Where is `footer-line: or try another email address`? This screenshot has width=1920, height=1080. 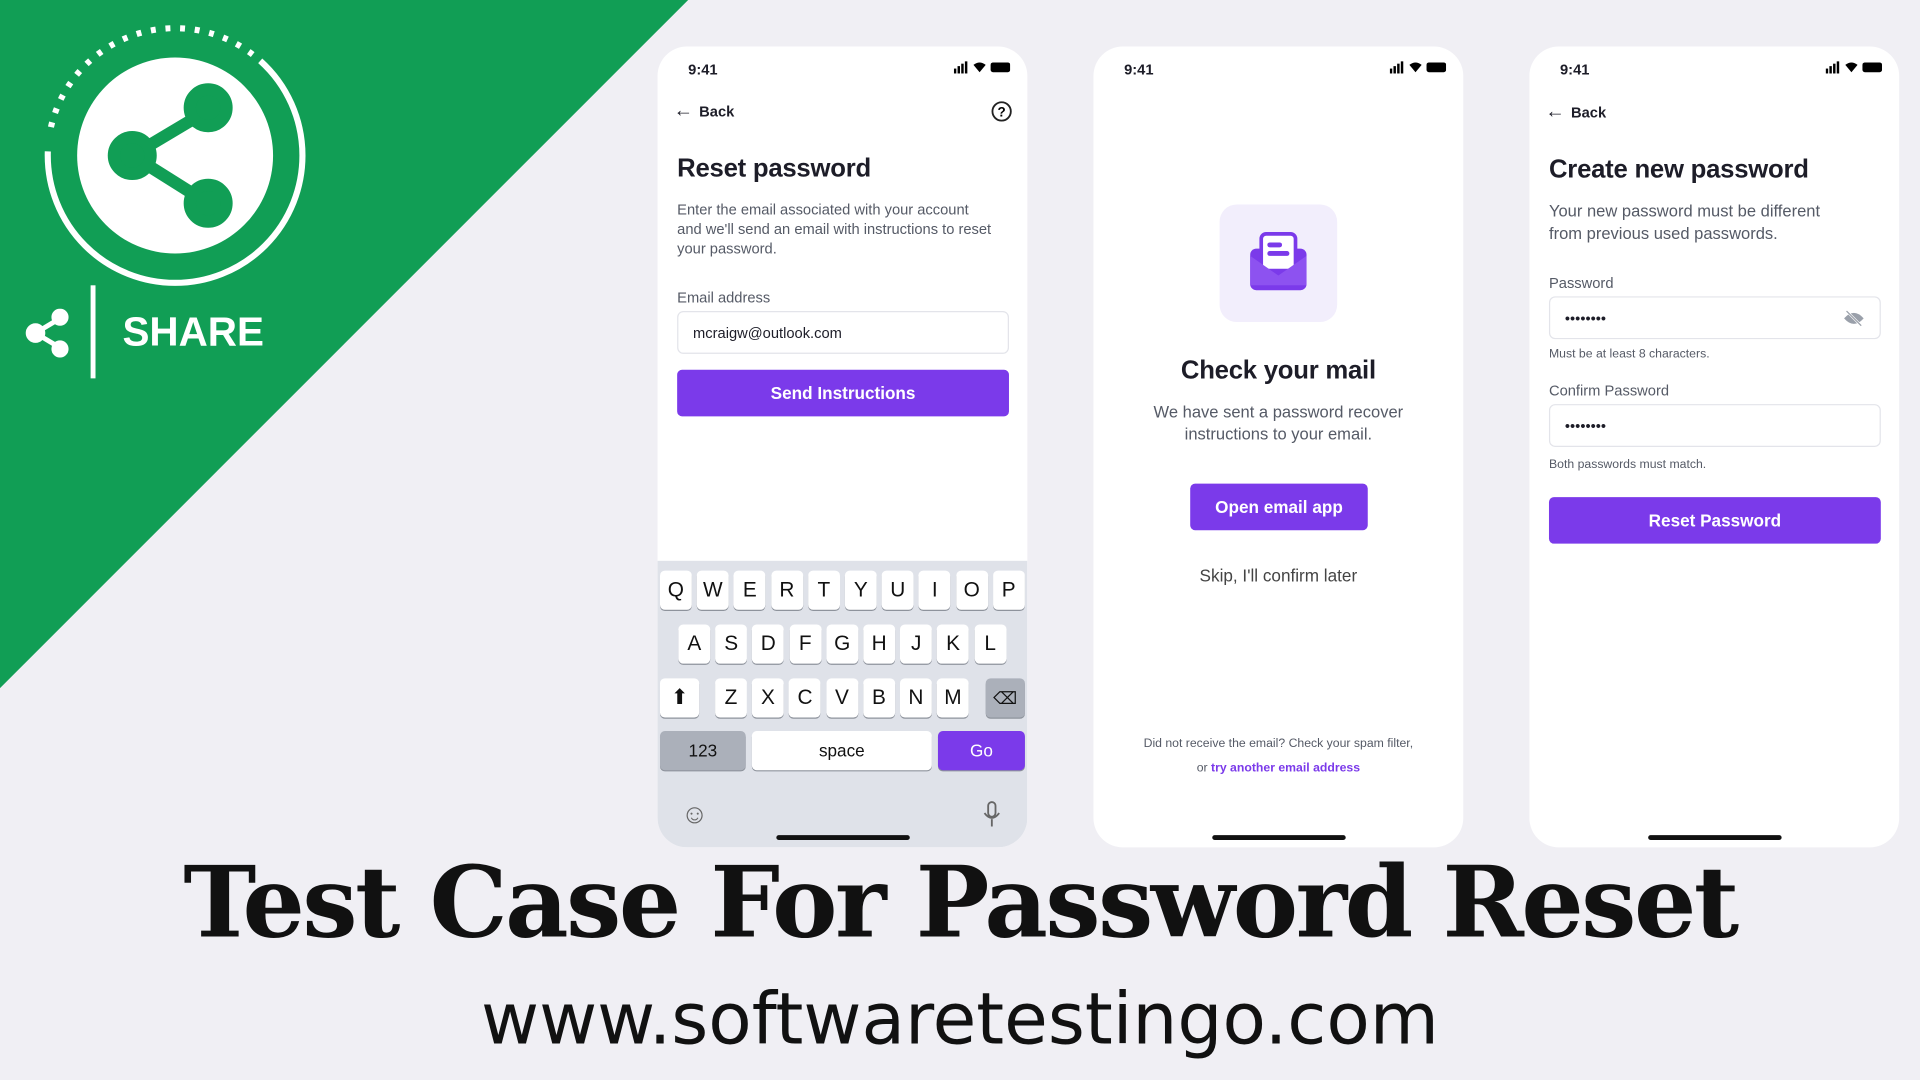
footer-line: or try another email address is located at coordinates (1278, 768).